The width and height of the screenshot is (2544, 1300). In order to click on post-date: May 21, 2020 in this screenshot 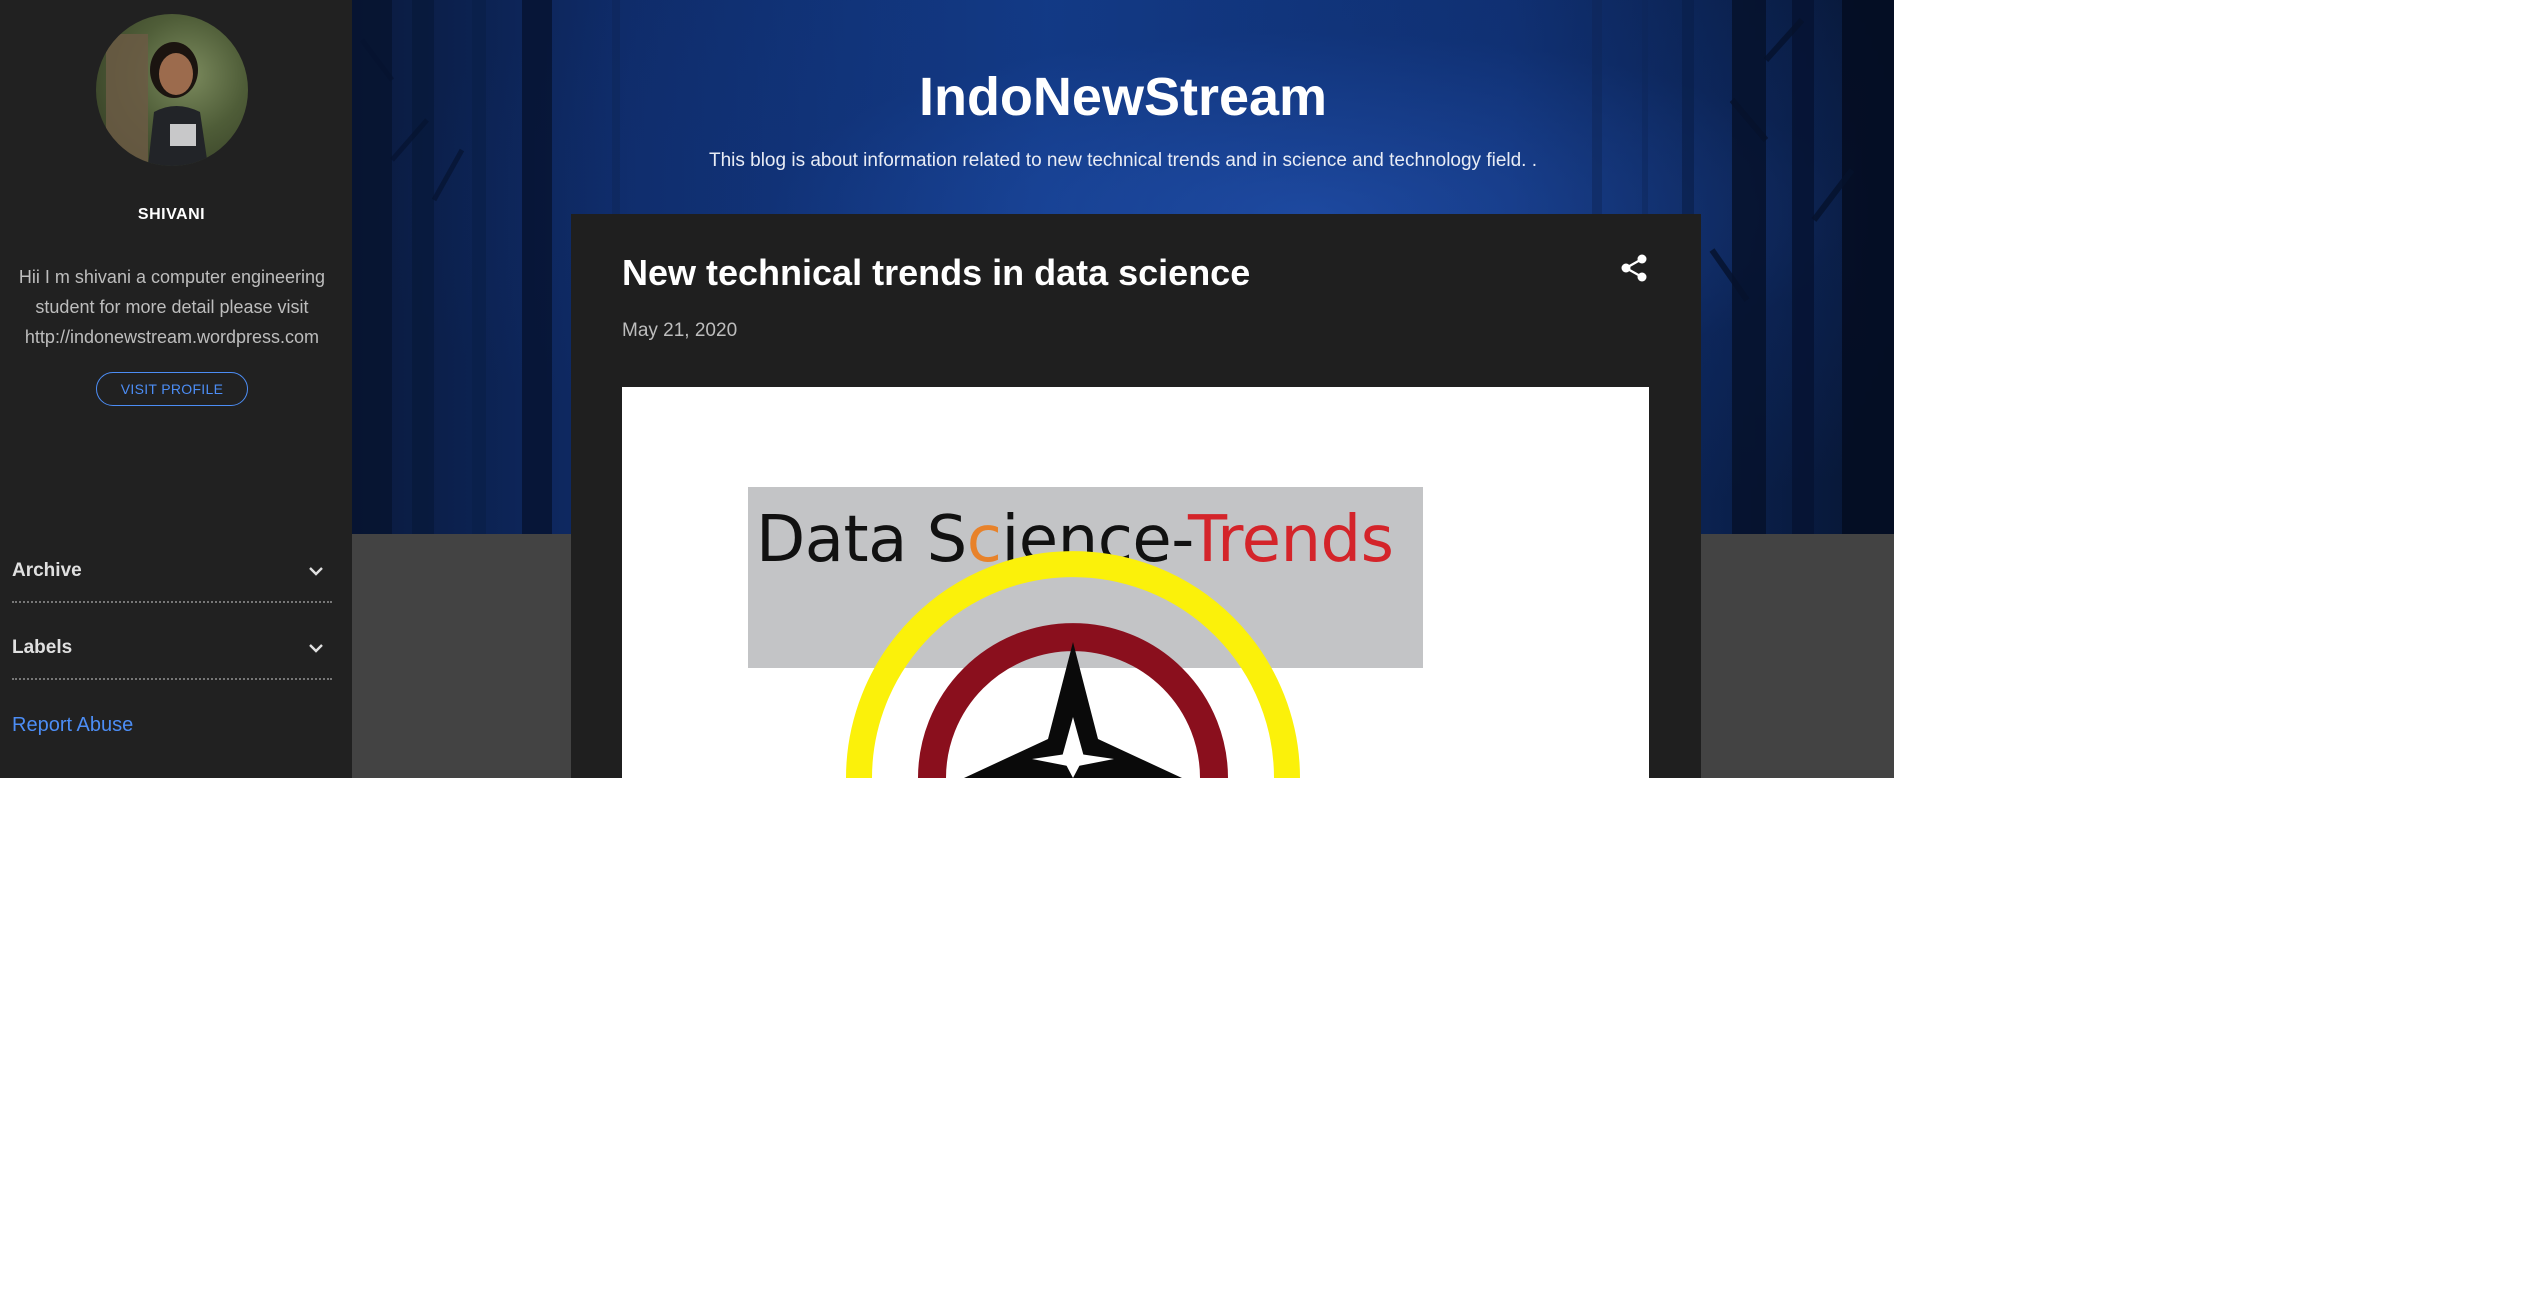, I will do `click(679, 331)`.